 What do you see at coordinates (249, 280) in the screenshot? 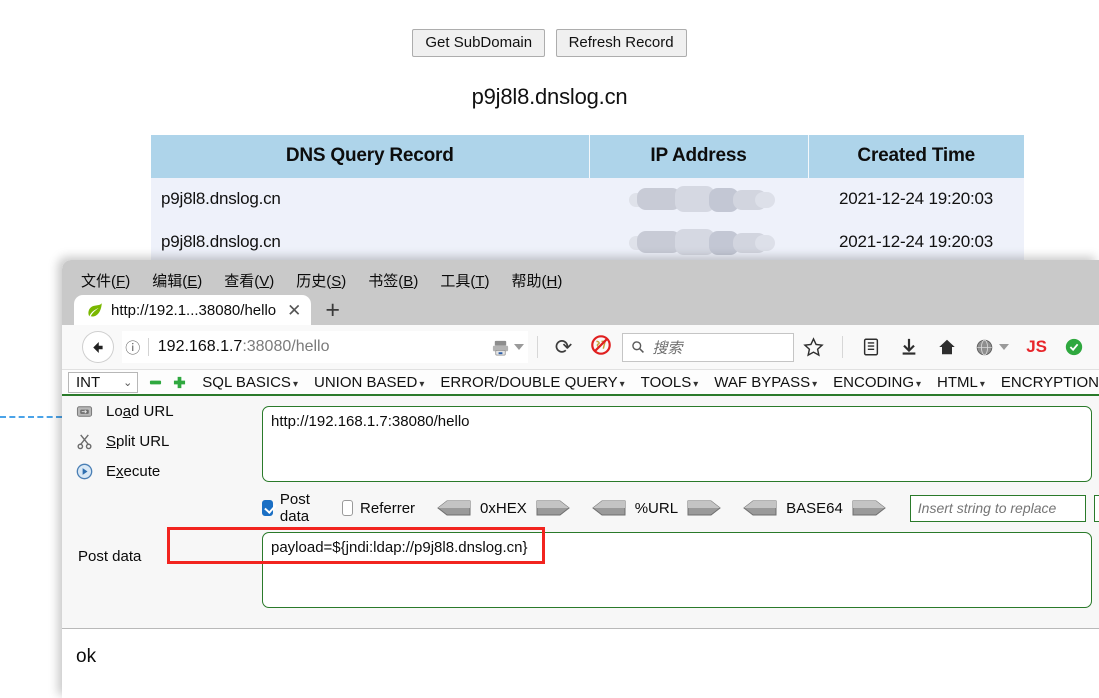
I see `menu-view: 查看(V)` at bounding box center [249, 280].